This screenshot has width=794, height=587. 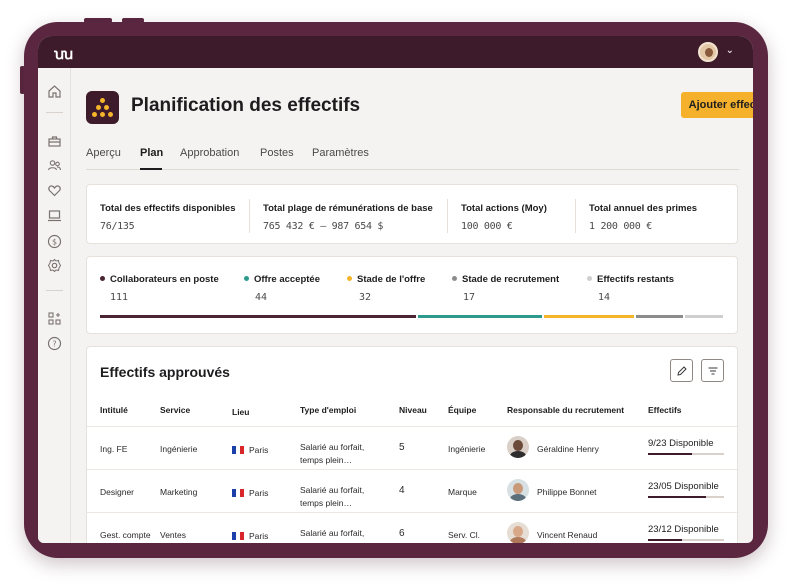 I want to click on legend-hired: Collaborateurs en poste, so click(x=159, y=279).